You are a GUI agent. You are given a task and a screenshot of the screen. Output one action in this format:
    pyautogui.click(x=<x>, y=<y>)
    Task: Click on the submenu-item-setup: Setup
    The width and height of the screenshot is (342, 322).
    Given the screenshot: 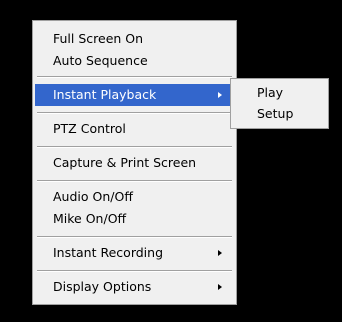 What is the action you would take?
    pyautogui.click(x=279, y=114)
    